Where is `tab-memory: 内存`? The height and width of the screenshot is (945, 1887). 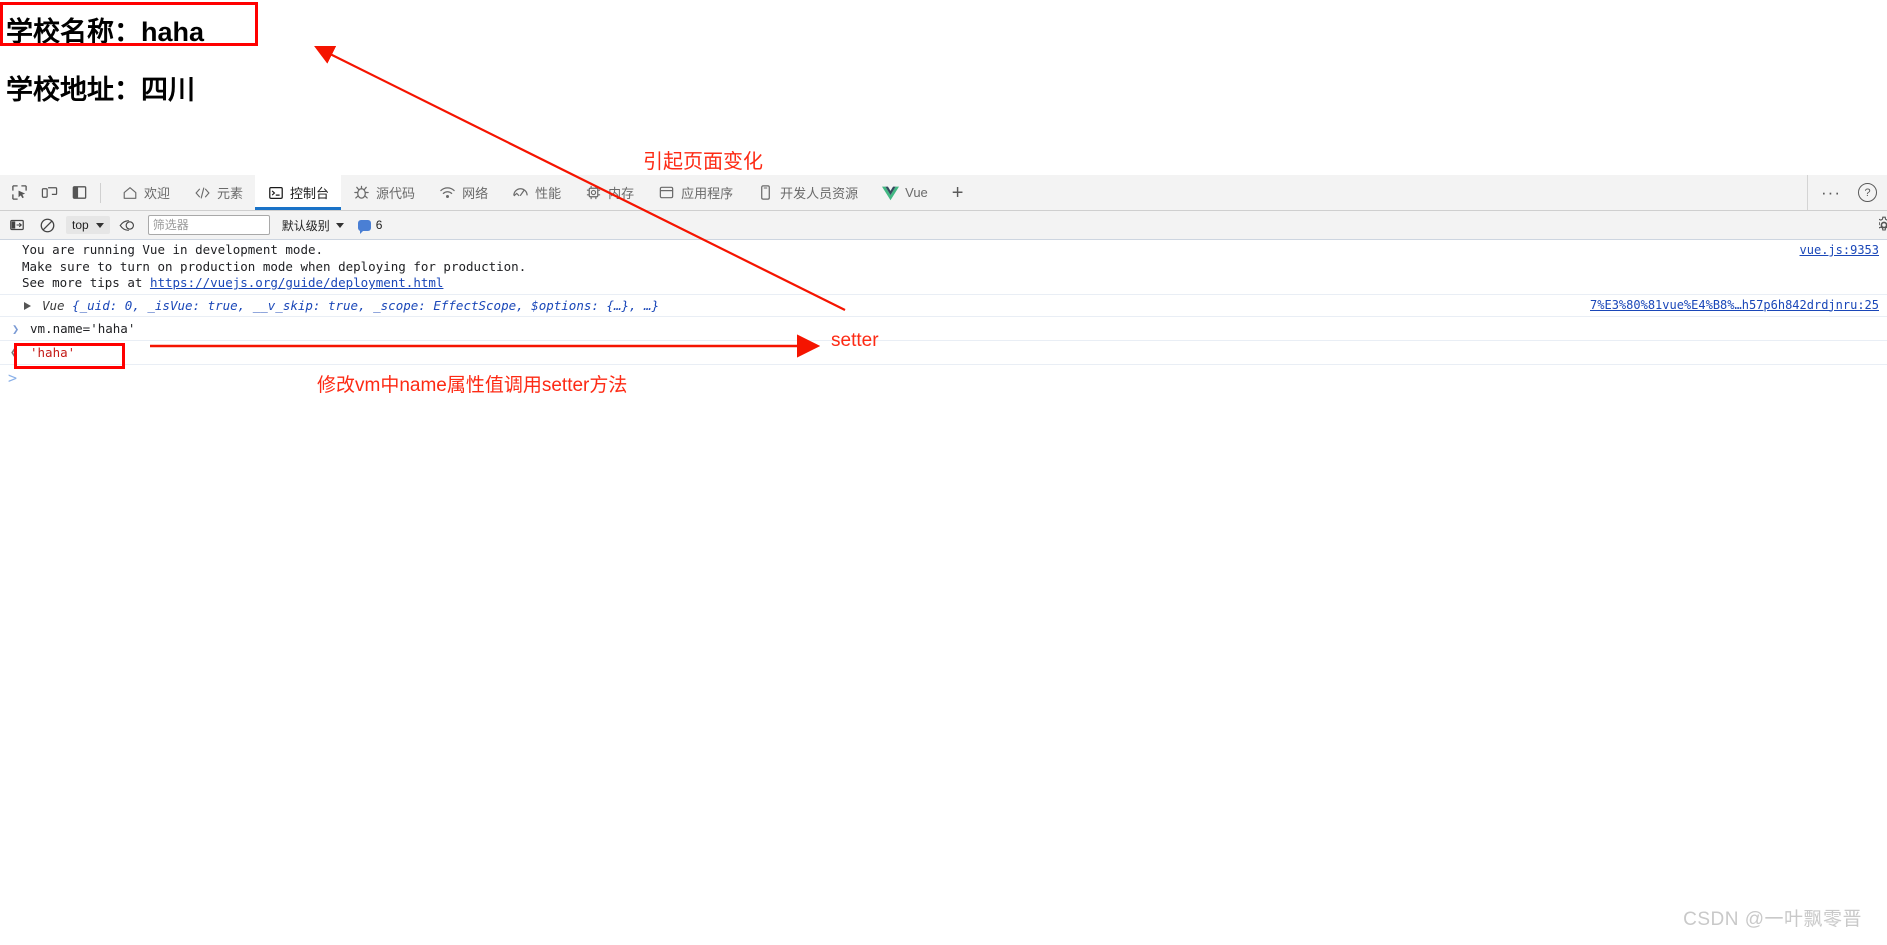 tab-memory: 内存 is located at coordinates (609, 192).